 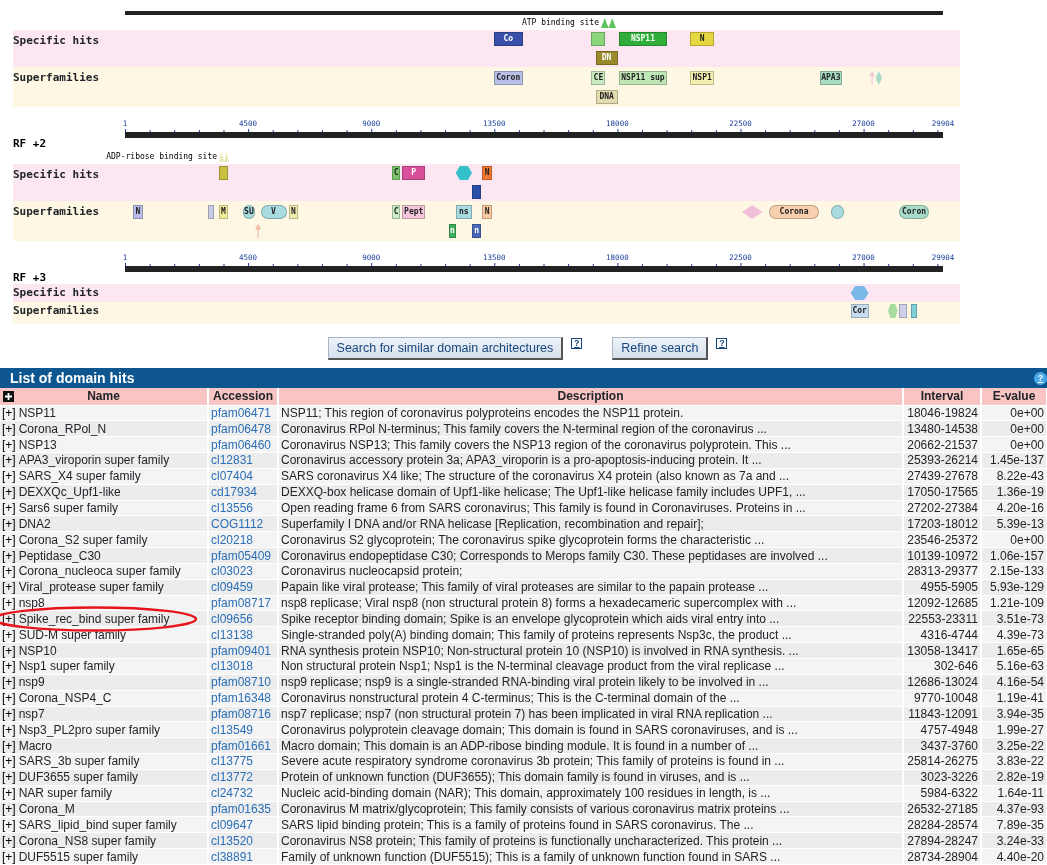 What do you see at coordinates (1014, 571) in the screenshot?
I see `evalue-cell: 2.15e-133` at bounding box center [1014, 571].